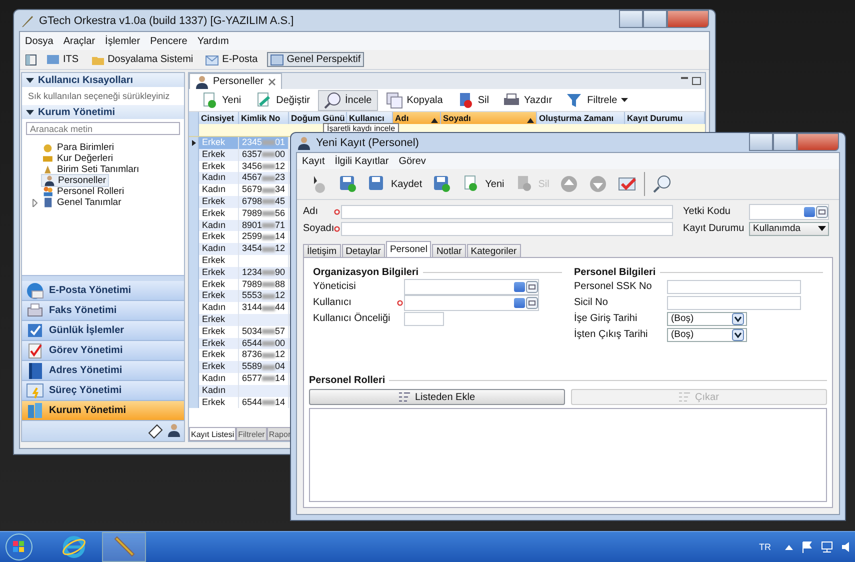 The height and width of the screenshot is (562, 855). Describe the element at coordinates (79, 41) in the screenshot. I see `menu-item: Araçlar` at that location.